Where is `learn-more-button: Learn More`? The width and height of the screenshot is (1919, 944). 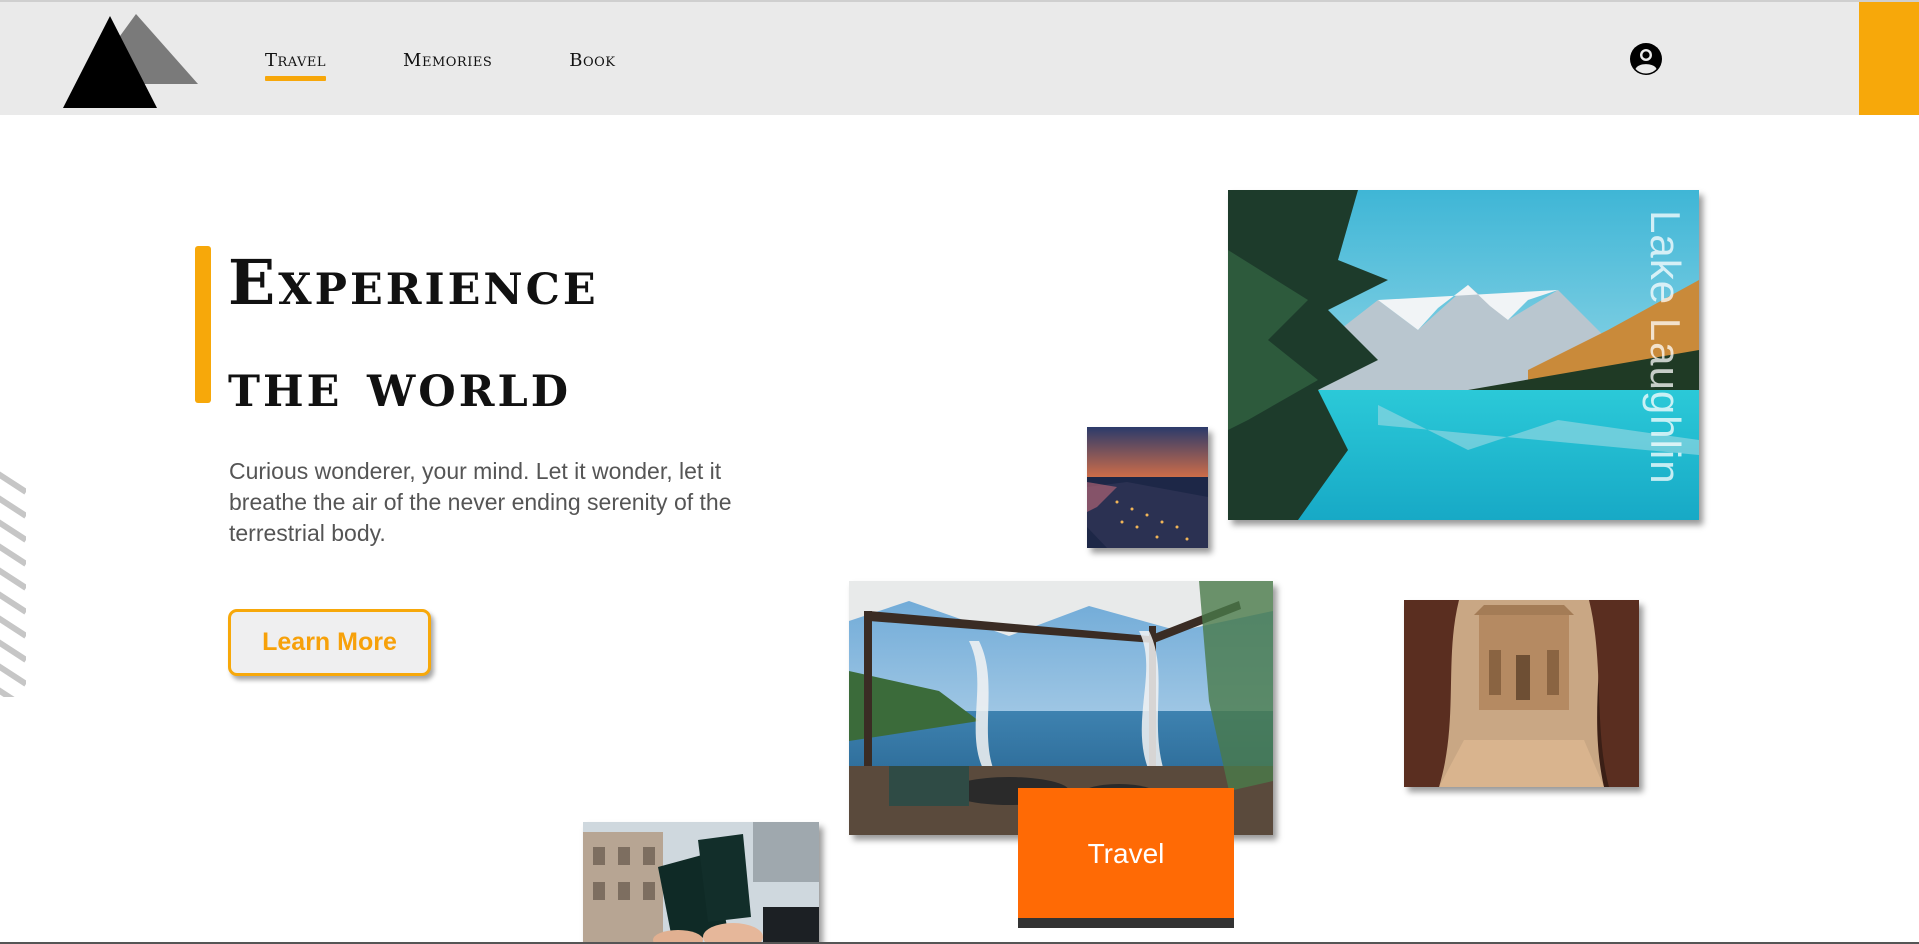
learn-more-button: Learn More is located at coordinates (329, 642).